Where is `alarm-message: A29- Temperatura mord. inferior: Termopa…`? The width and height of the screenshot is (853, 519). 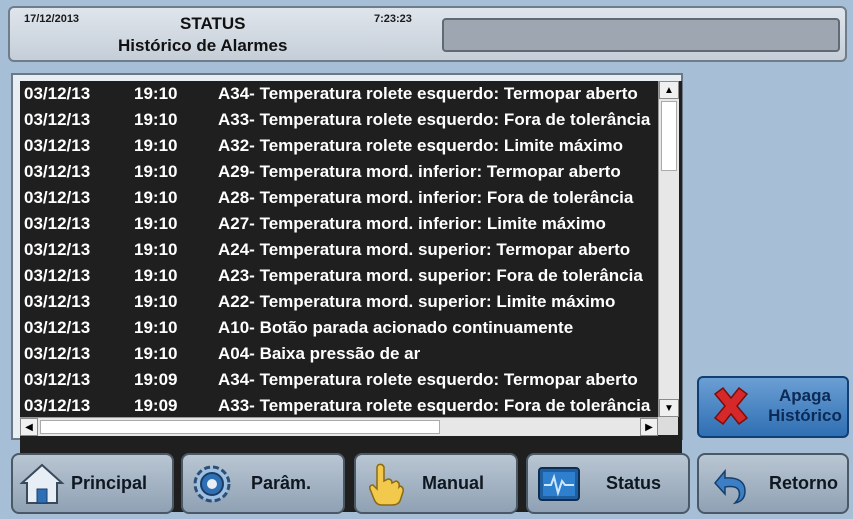
alarm-message: A29- Temperatura mord. inferior: Termopa… is located at coordinates (419, 171).